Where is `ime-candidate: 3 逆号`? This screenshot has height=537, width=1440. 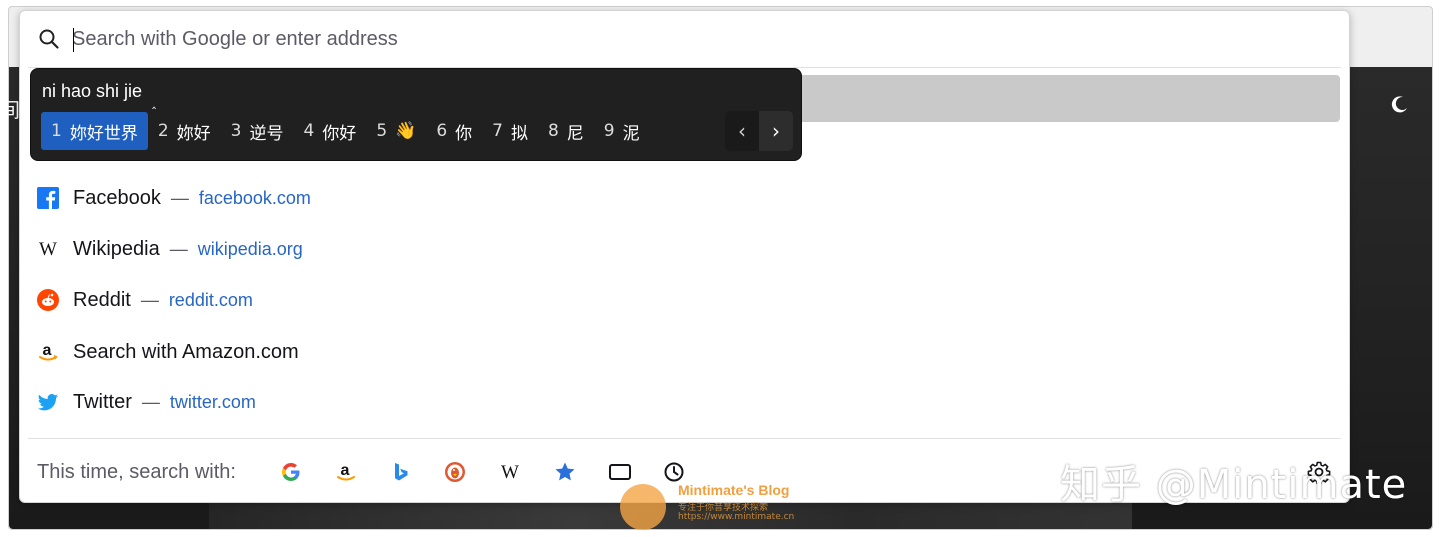
ime-candidate: 3 逆号 is located at coordinates (257, 131).